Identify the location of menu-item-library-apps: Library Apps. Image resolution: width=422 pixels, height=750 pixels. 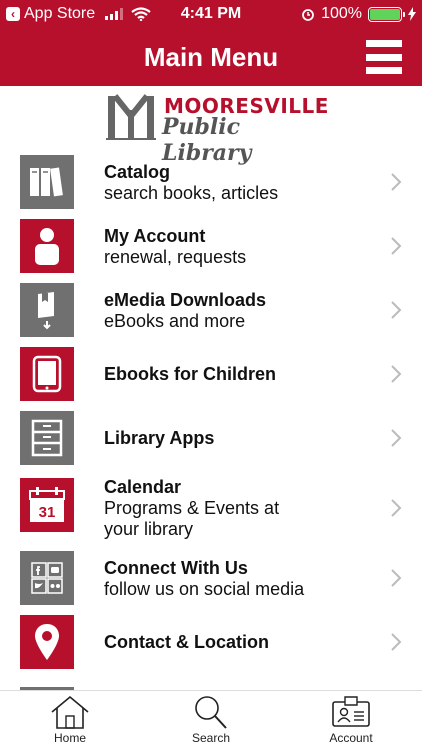
(211, 438).